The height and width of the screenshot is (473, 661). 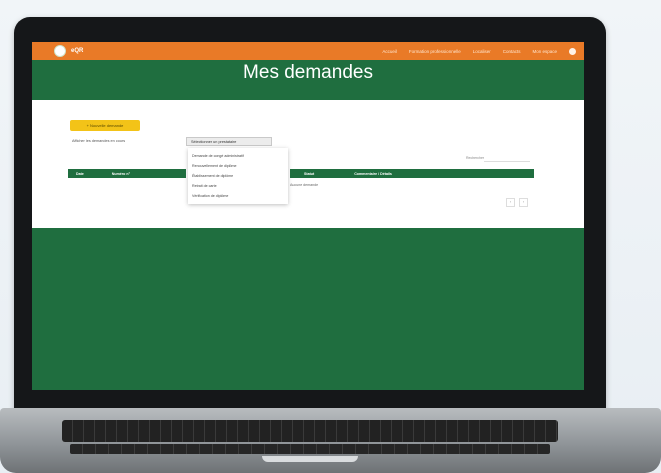 I want to click on nav-item-formation: Formation professionnelle, so click(x=435, y=51).